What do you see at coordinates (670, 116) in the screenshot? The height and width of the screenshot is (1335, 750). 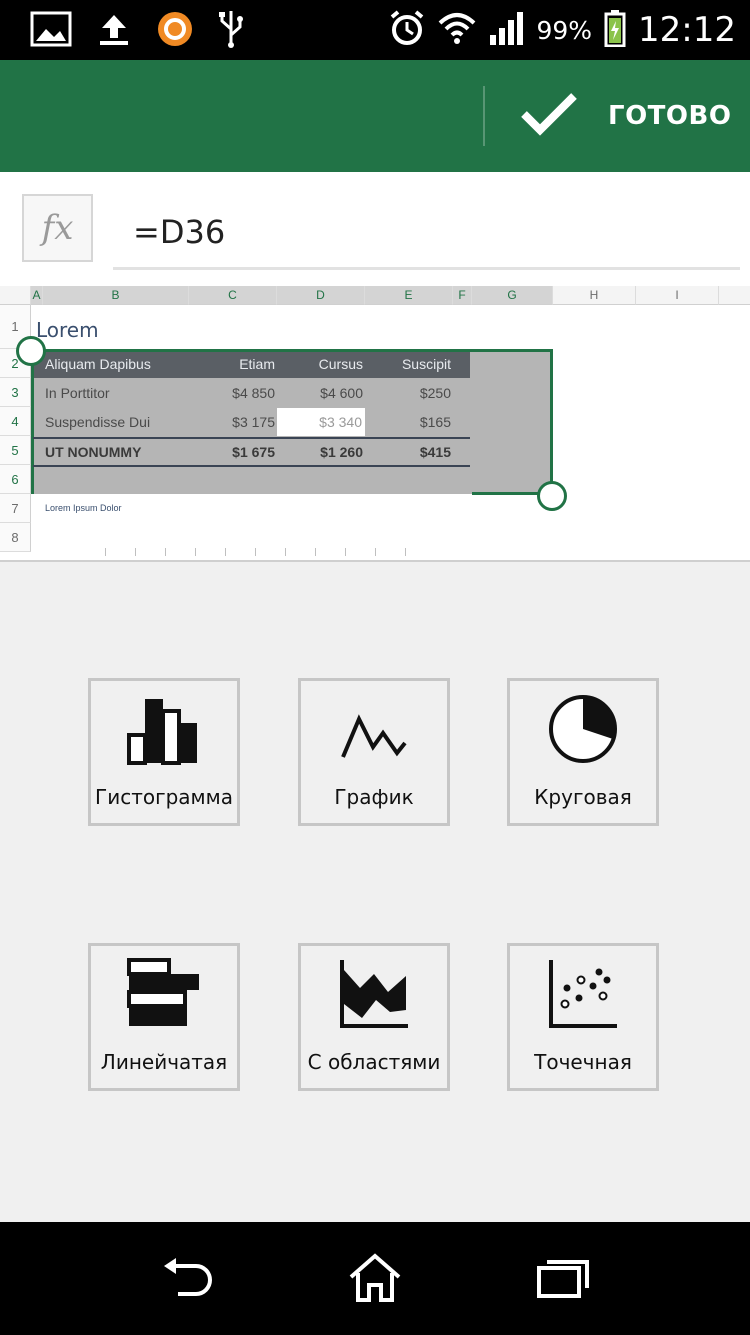 I see `done-label: ГОТОВО` at bounding box center [670, 116].